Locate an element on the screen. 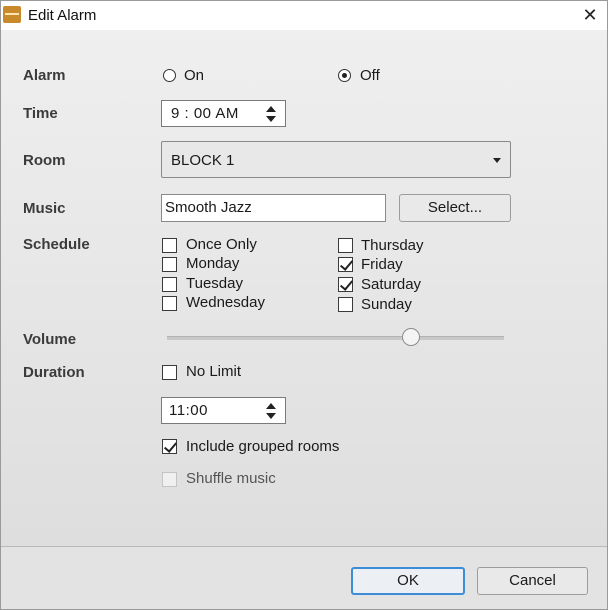 This screenshot has width=608, height=610. time-label: Time is located at coordinates (40, 113).